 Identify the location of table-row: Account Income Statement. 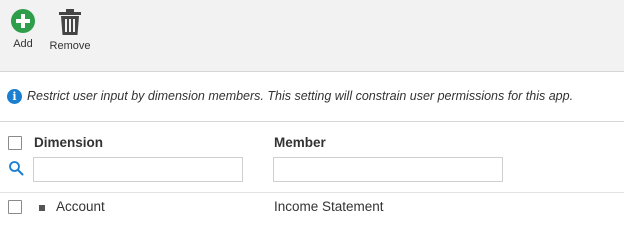
(312, 208).